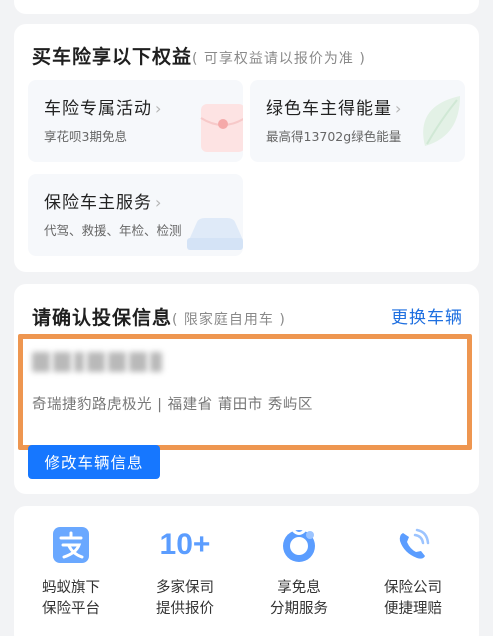 The height and width of the screenshot is (636, 493). What do you see at coordinates (71, 609) in the screenshot?
I see `feature-label-line2: 保险平台` at bounding box center [71, 609].